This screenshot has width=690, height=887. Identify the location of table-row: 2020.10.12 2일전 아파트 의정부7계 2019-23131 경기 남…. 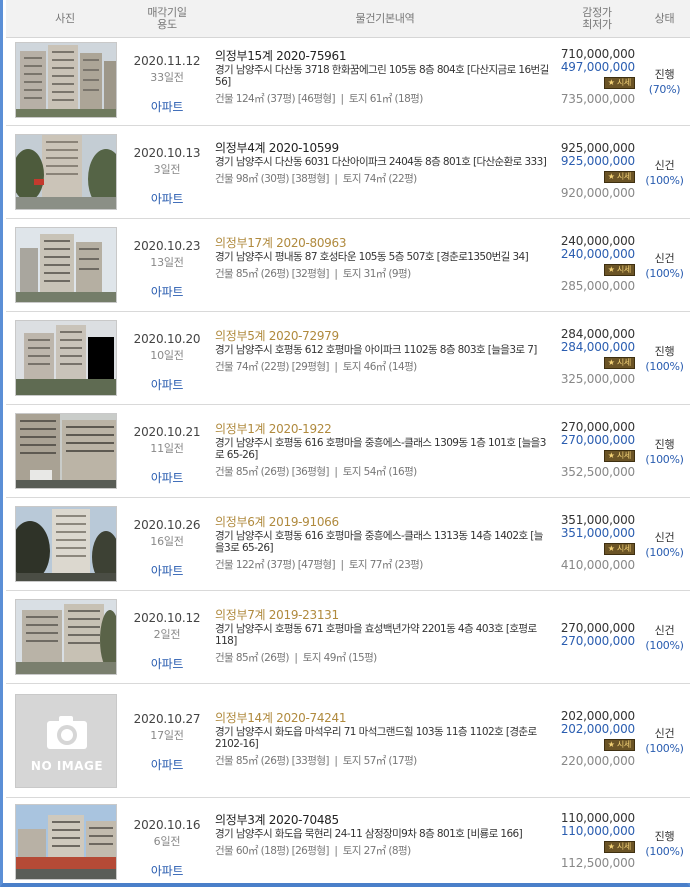
(348, 637).